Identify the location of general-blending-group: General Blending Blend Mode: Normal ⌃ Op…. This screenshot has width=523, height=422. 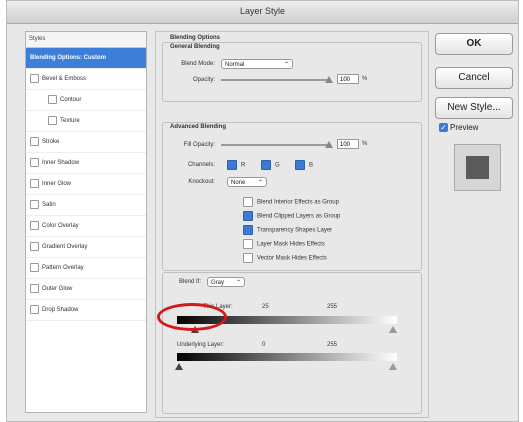
(292, 72).